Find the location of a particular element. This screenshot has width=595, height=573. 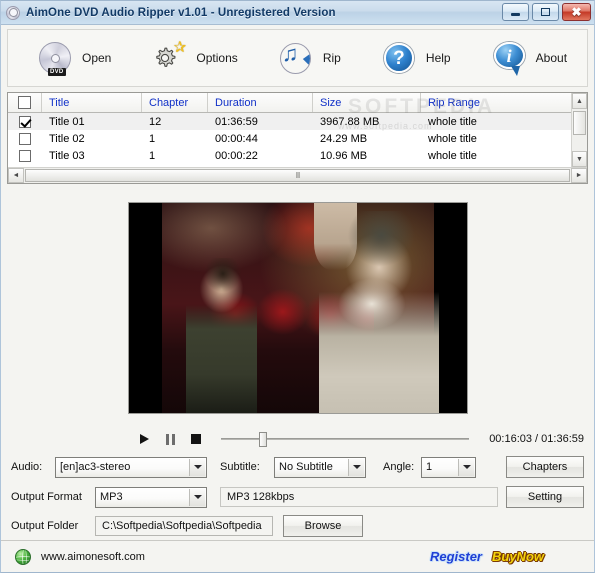

stop-icon is located at coordinates (196, 439).